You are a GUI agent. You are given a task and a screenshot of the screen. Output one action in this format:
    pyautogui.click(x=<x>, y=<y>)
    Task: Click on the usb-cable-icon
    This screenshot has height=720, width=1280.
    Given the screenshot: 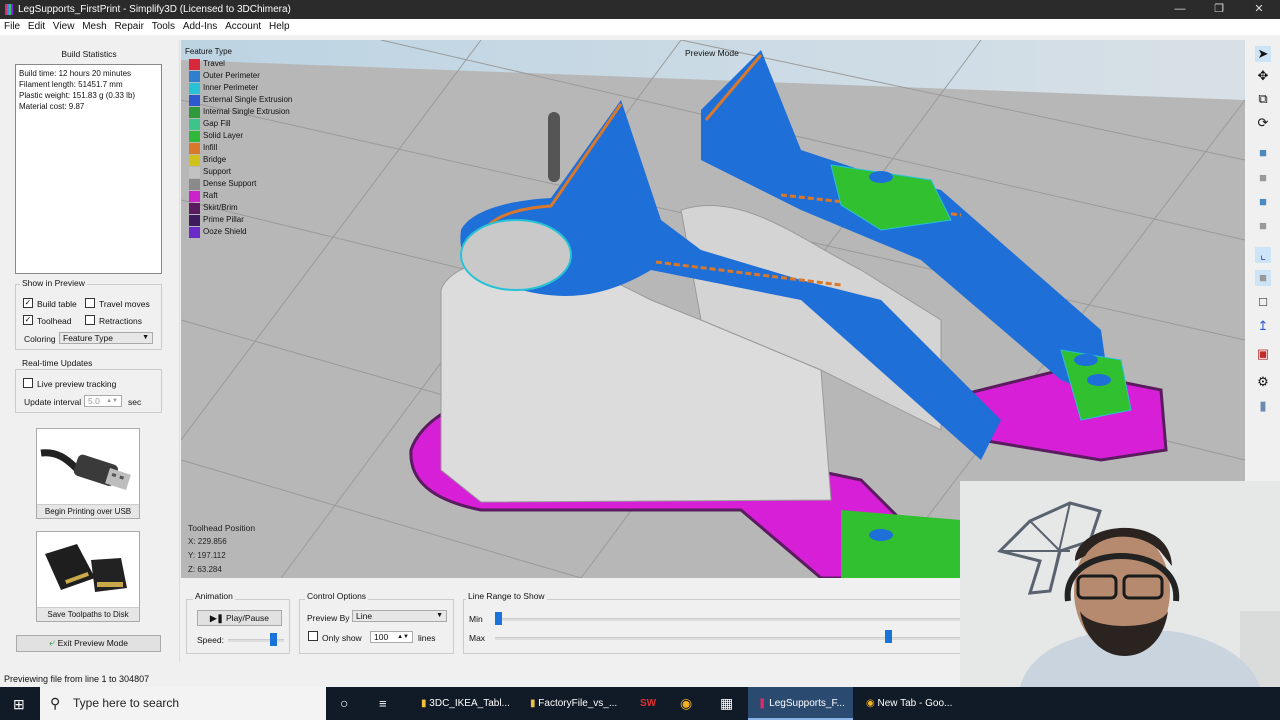 What is the action you would take?
    pyautogui.click(x=88, y=467)
    